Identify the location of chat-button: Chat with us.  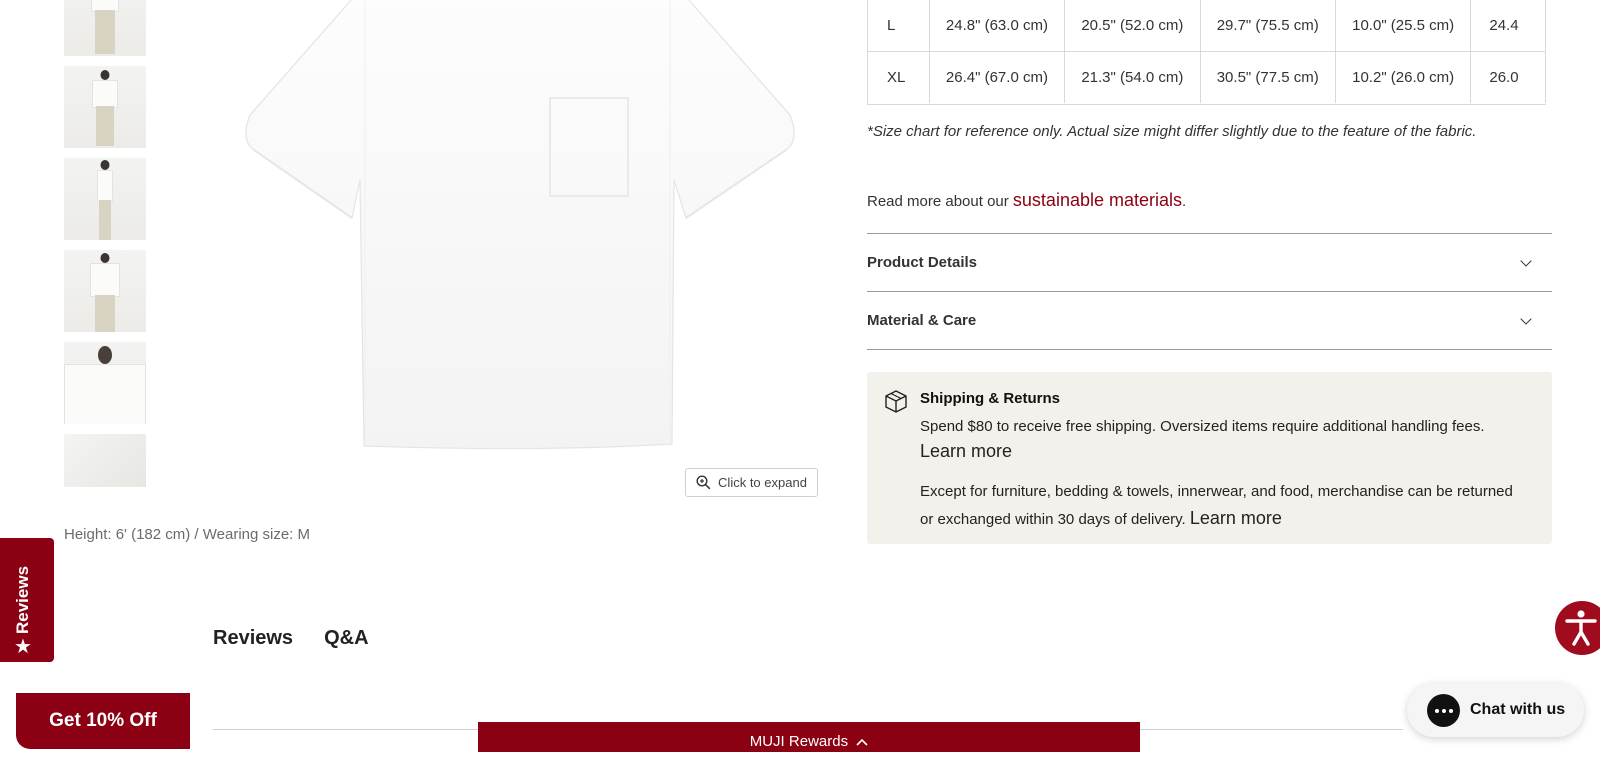
(1495, 710).